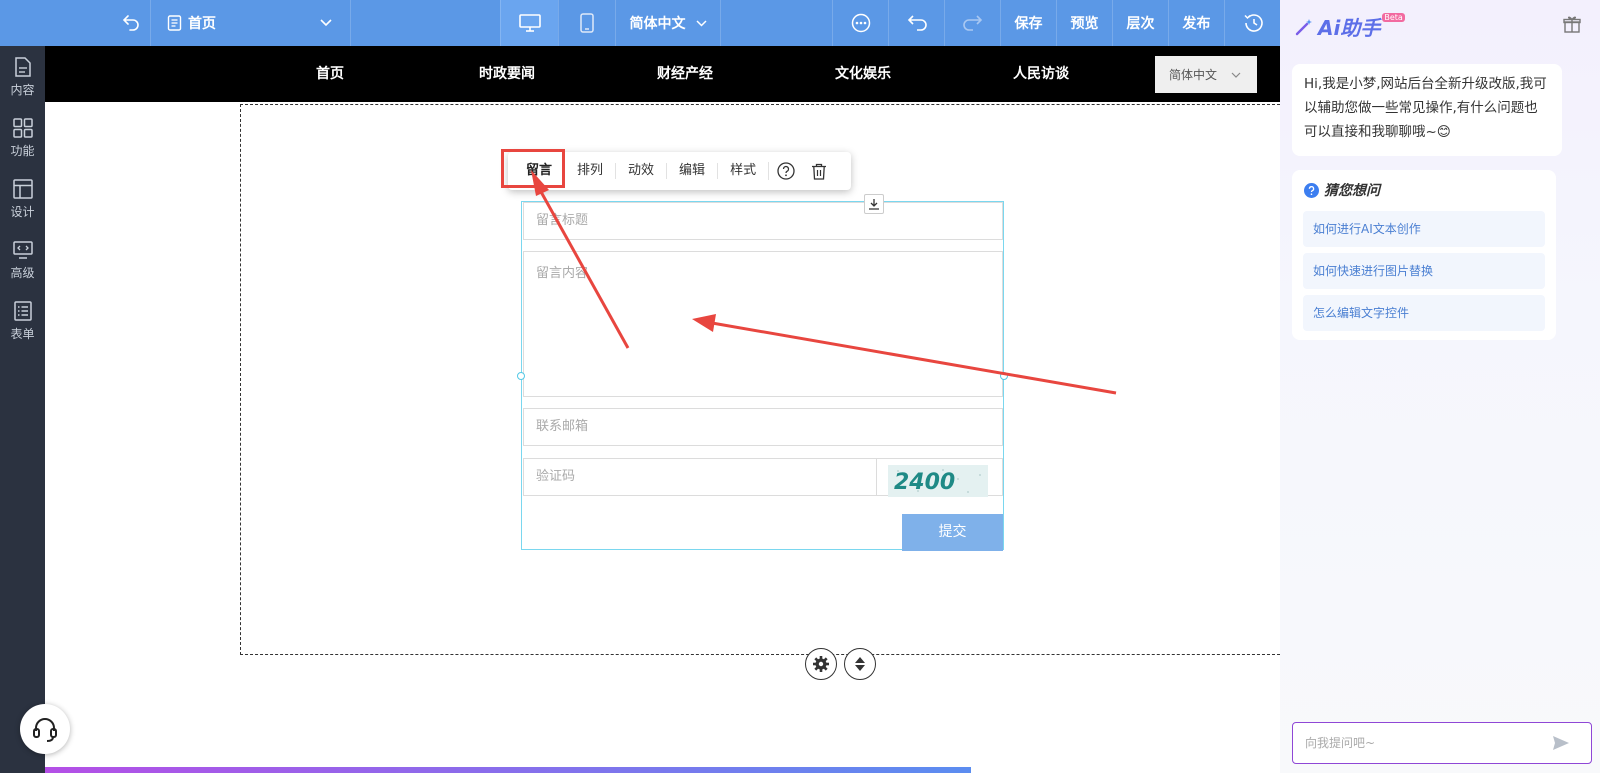 Image resolution: width=1600 pixels, height=773 pixels. I want to click on beta-badge: Beta, so click(1393, 17).